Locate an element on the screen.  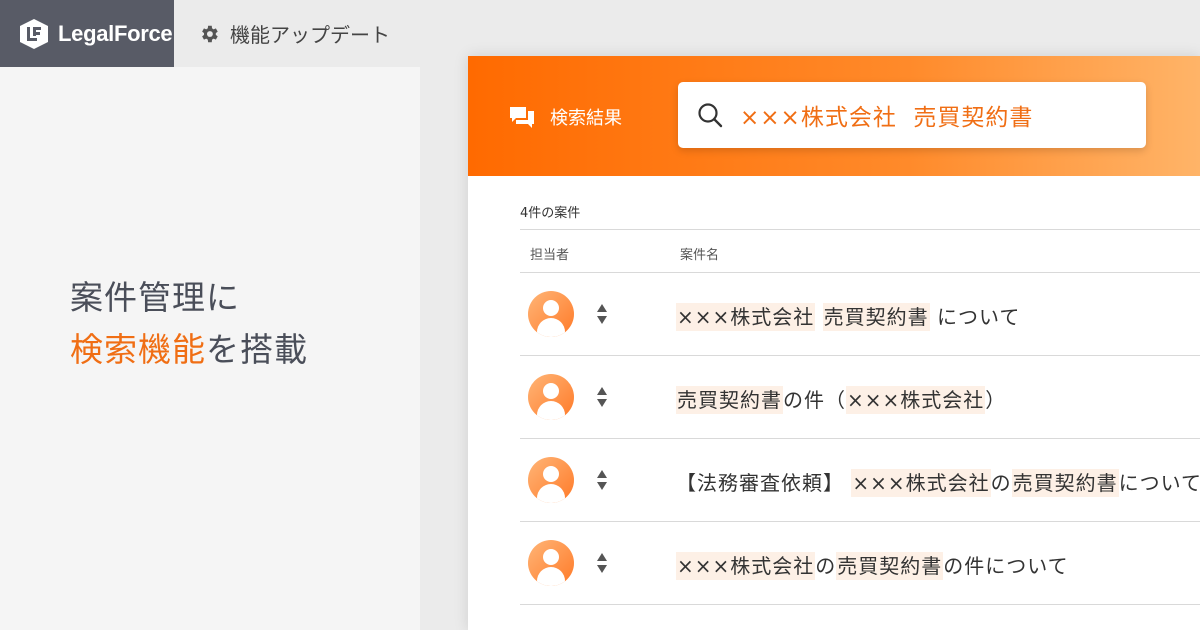
headline-accent: 検索機能 is located at coordinates (138, 349).